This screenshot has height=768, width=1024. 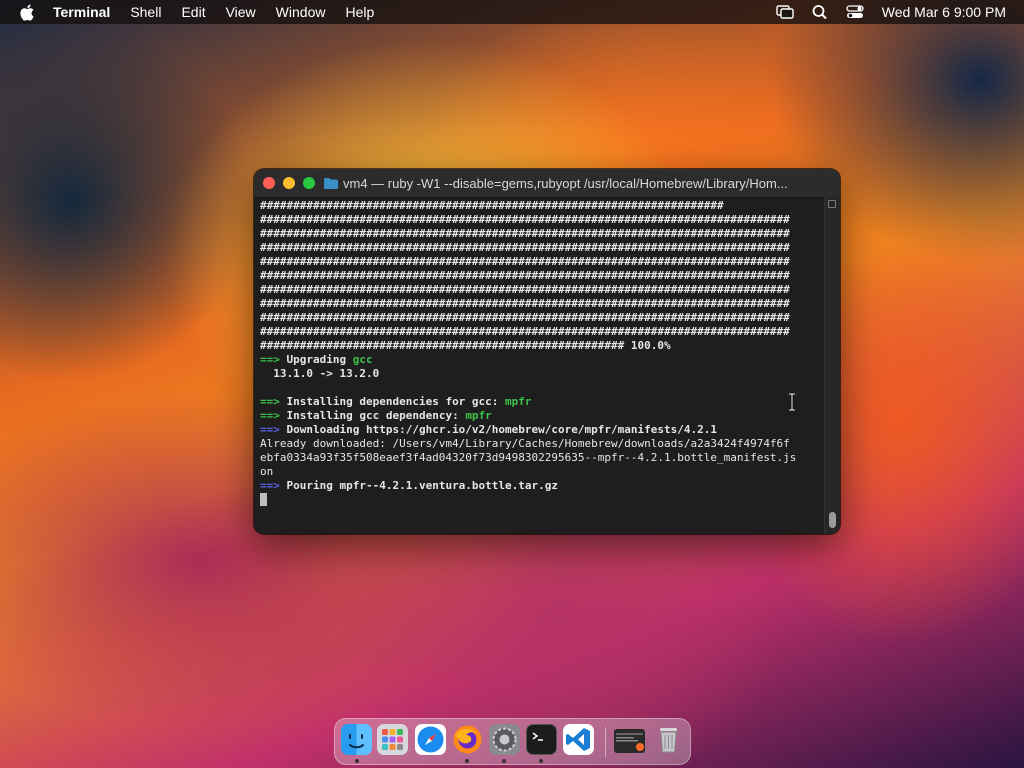 What do you see at coordinates (504, 739) in the screenshot?
I see `system-settings-icon` at bounding box center [504, 739].